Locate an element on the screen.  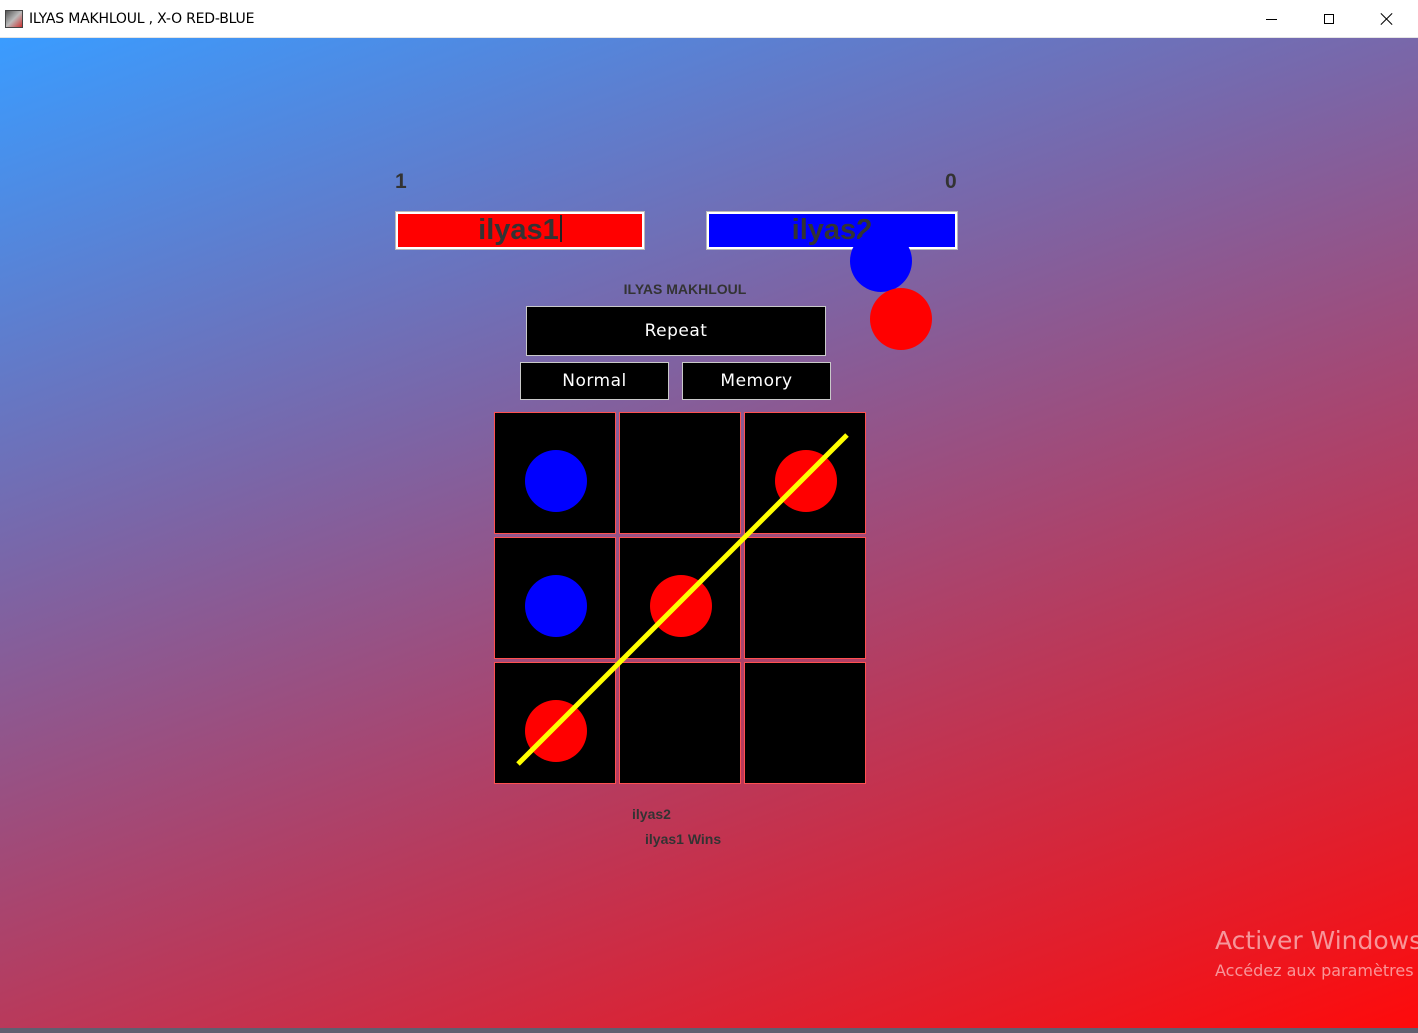
watermark-subtitle: Accédez aux paramètres p is located at coordinates (1316, 970).